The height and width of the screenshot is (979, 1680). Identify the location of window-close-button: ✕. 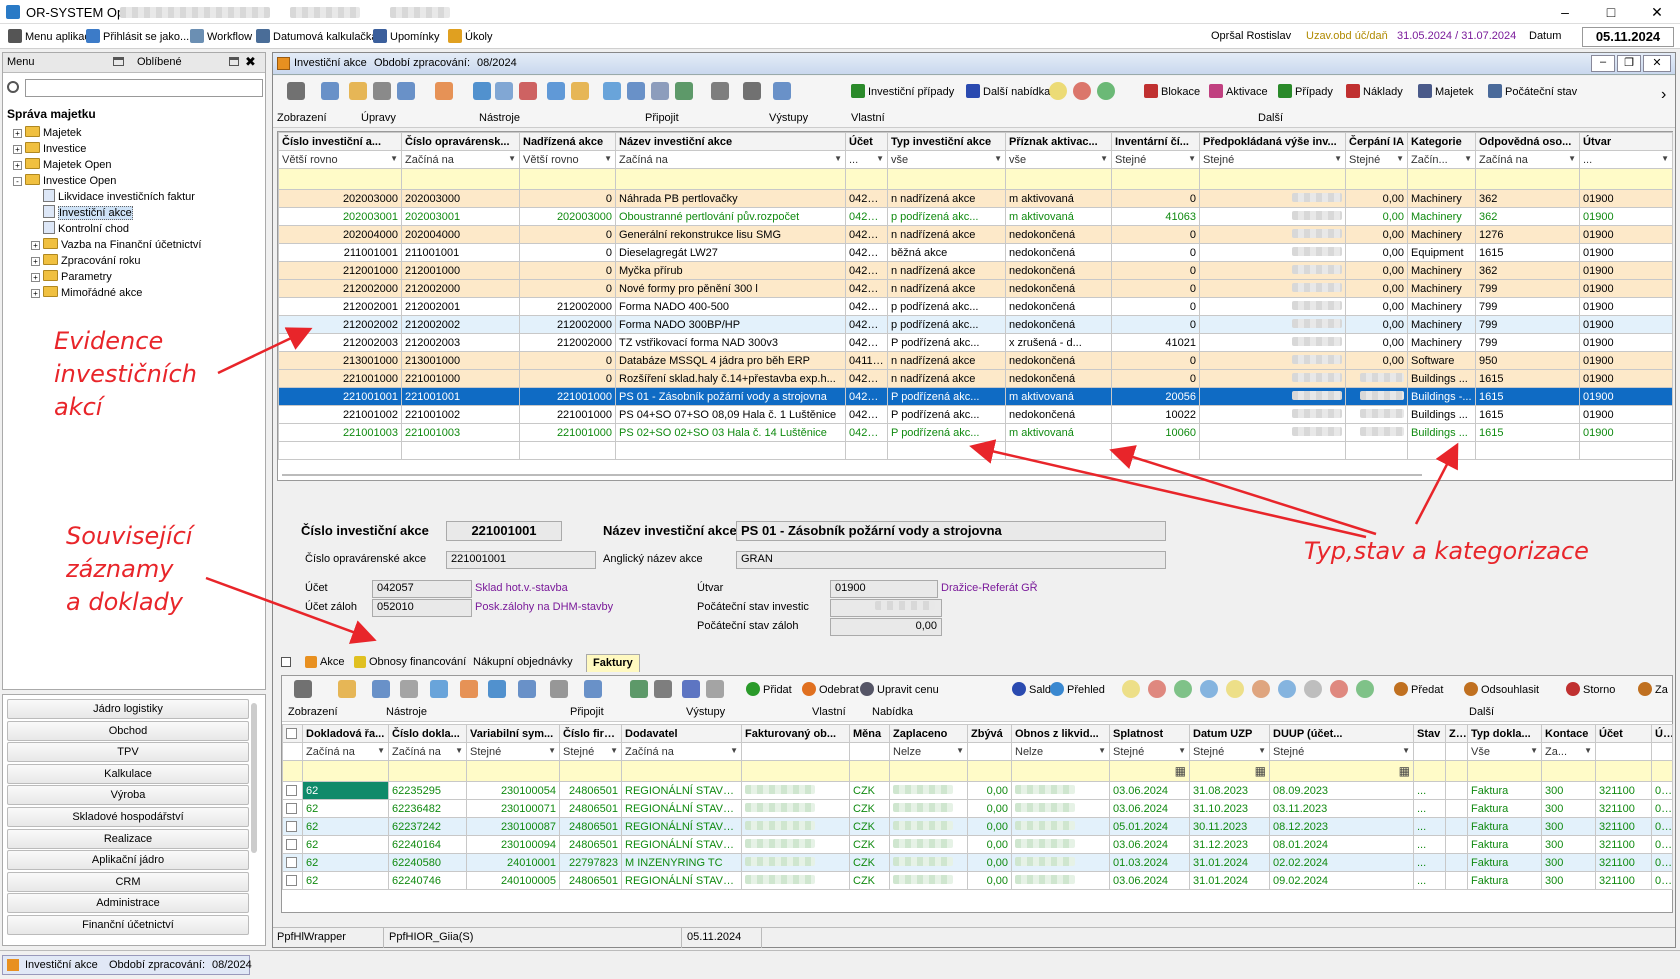
(1657, 63).